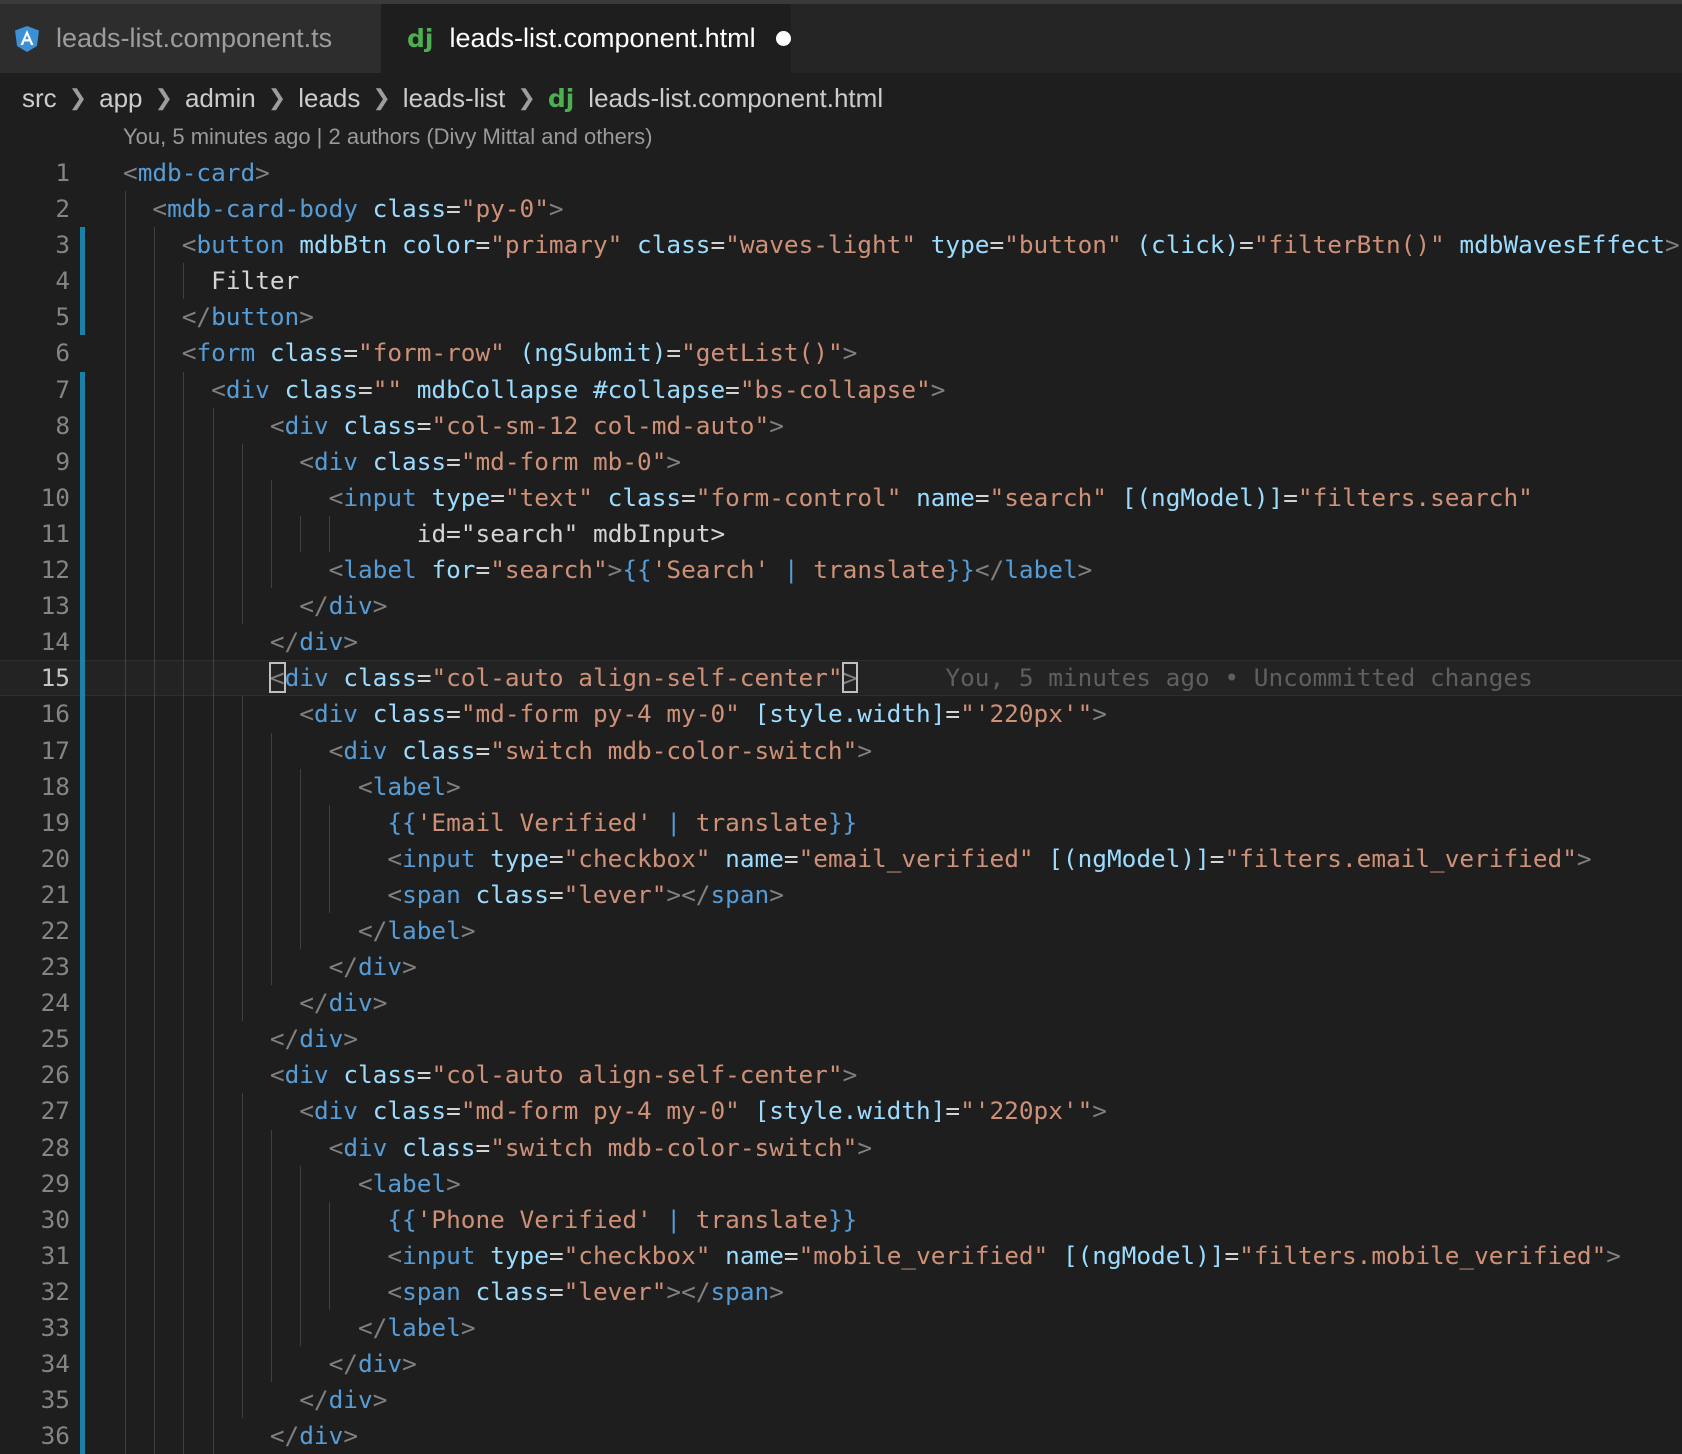 The width and height of the screenshot is (1682, 1454). What do you see at coordinates (55, 858) in the screenshot?
I see `line-number: 20` at bounding box center [55, 858].